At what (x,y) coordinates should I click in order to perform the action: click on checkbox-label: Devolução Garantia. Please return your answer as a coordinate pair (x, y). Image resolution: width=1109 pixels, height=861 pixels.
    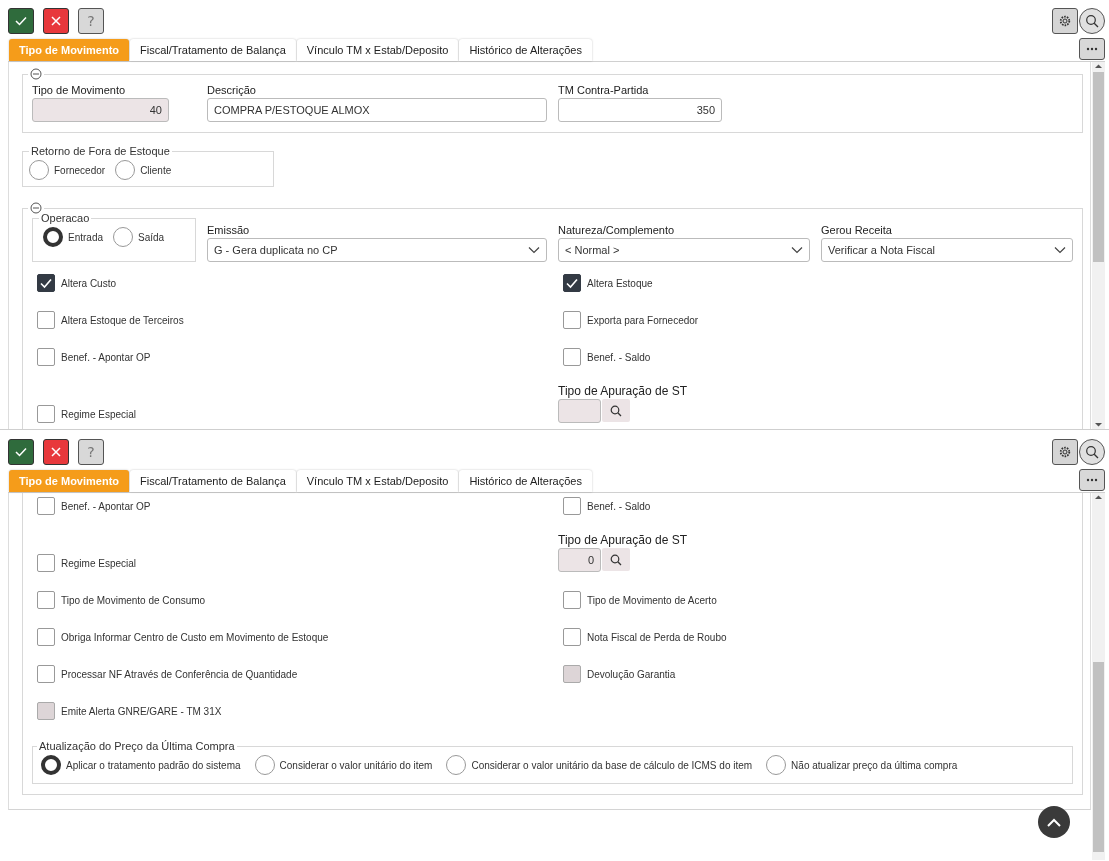
    Looking at the image, I should click on (631, 674).